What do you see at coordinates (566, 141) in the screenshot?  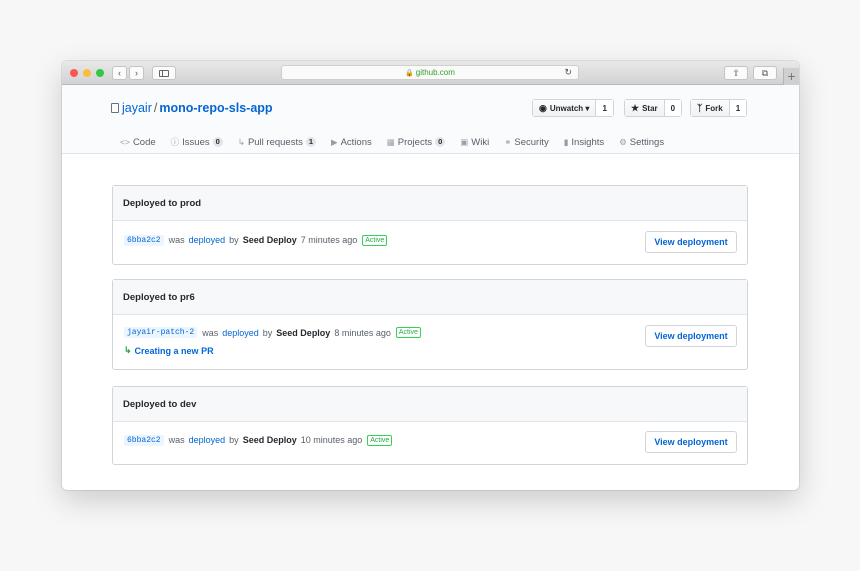 I see `graph-icon: ▮` at bounding box center [566, 141].